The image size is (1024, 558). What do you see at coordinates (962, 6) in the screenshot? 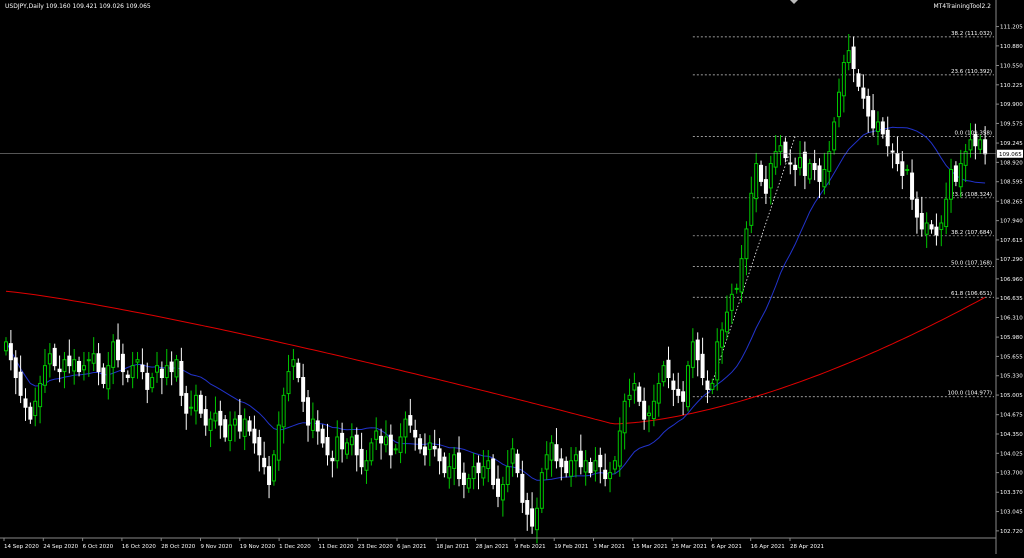
I see `indicator-name-label: MT4TrainingTool2.2` at bounding box center [962, 6].